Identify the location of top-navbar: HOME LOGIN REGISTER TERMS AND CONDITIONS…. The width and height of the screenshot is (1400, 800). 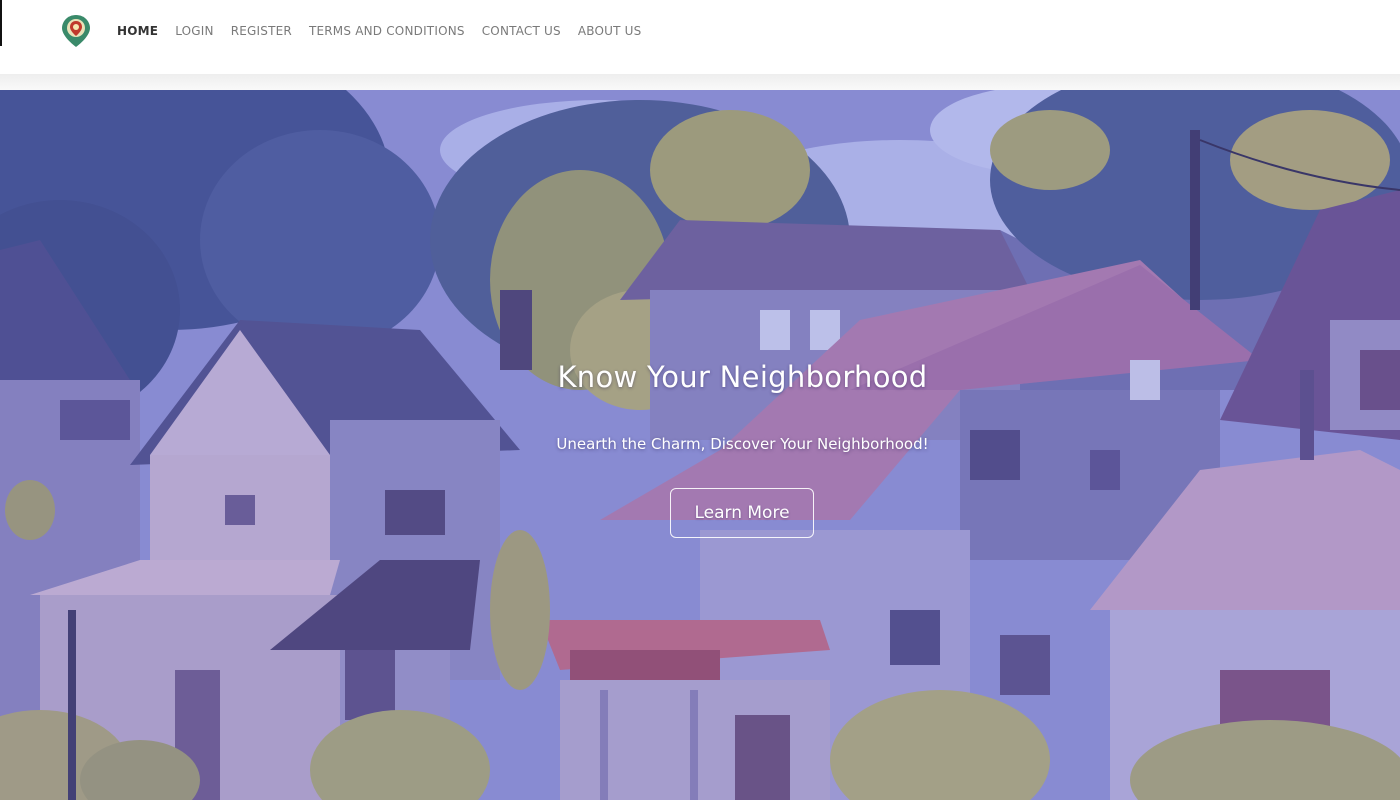
(700, 37).